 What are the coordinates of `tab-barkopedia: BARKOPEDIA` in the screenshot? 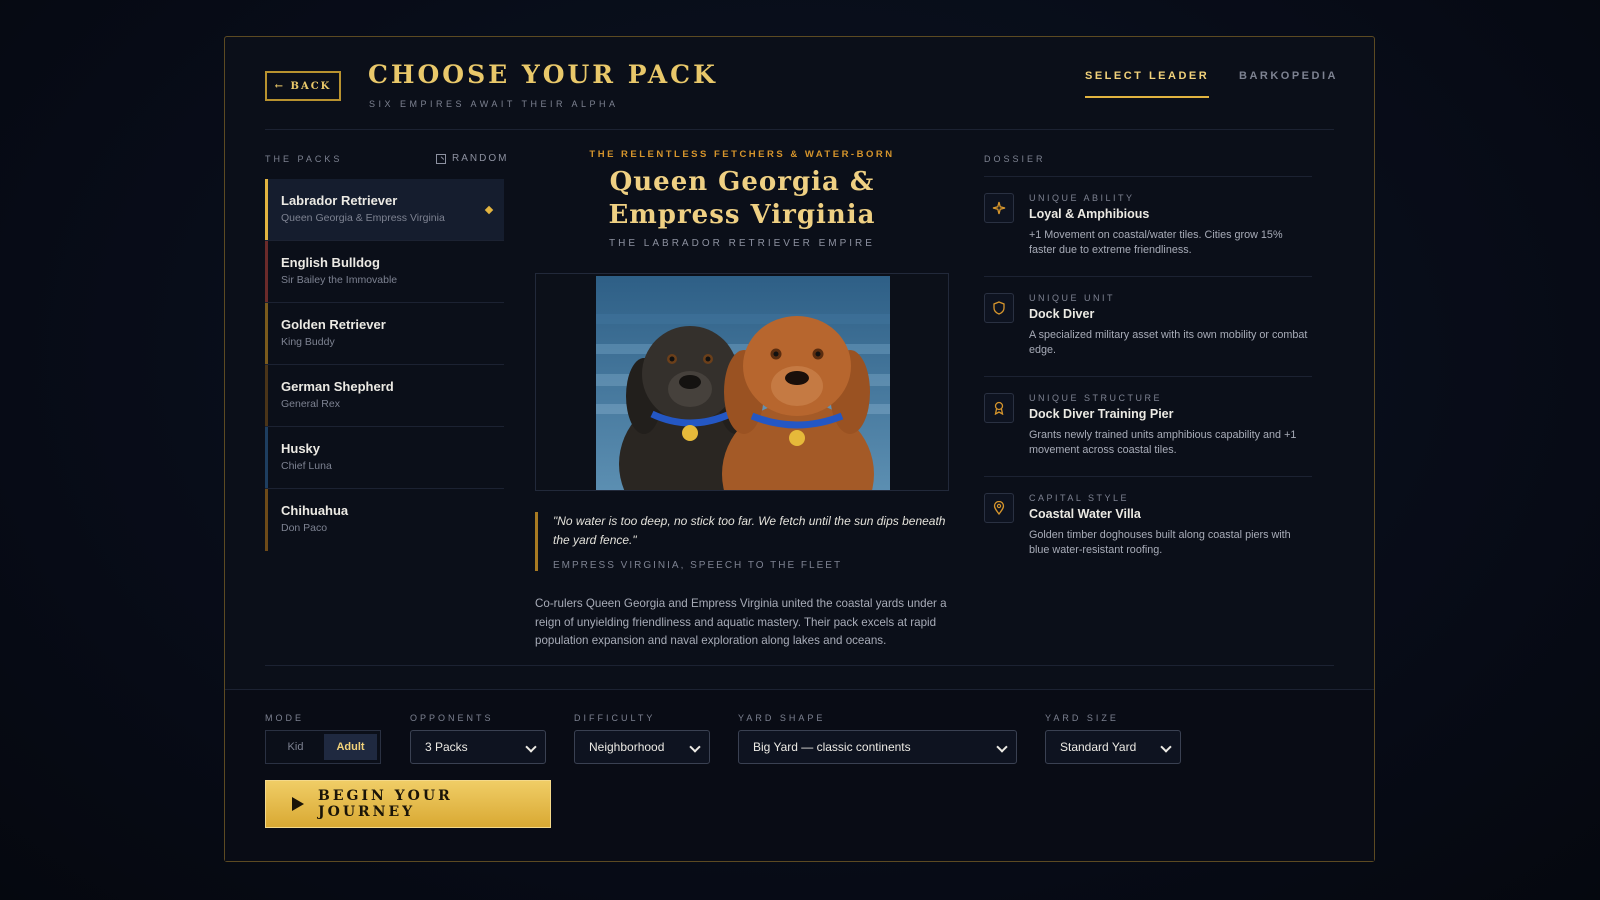 It's located at (1288, 76).